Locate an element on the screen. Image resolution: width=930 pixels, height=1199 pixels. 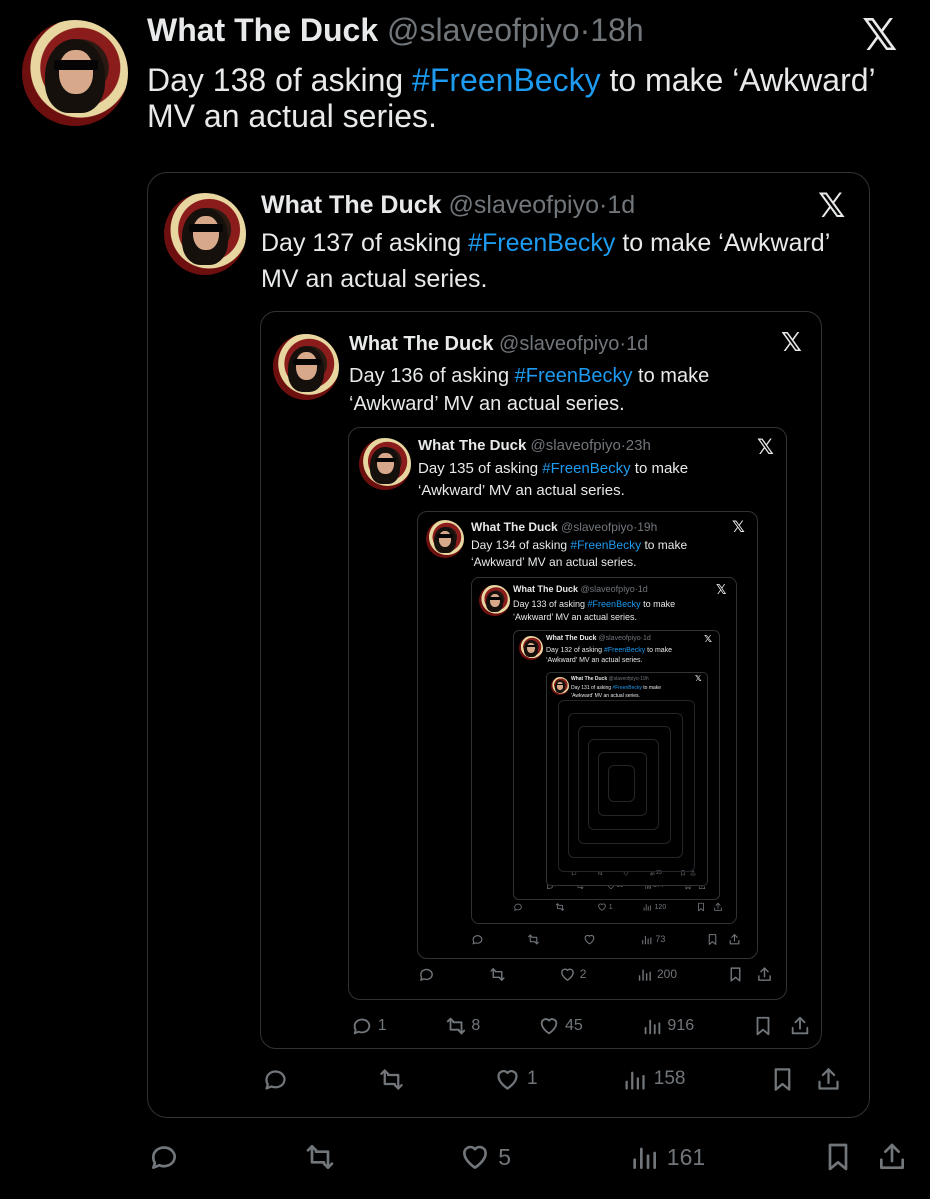
view-count: 73 is located at coordinates (660, 939).